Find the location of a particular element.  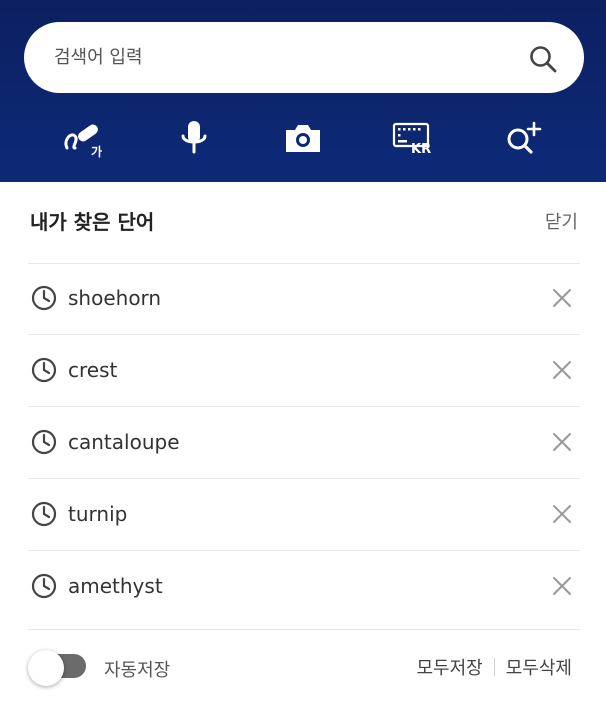

search-bar is located at coordinates (304, 57).